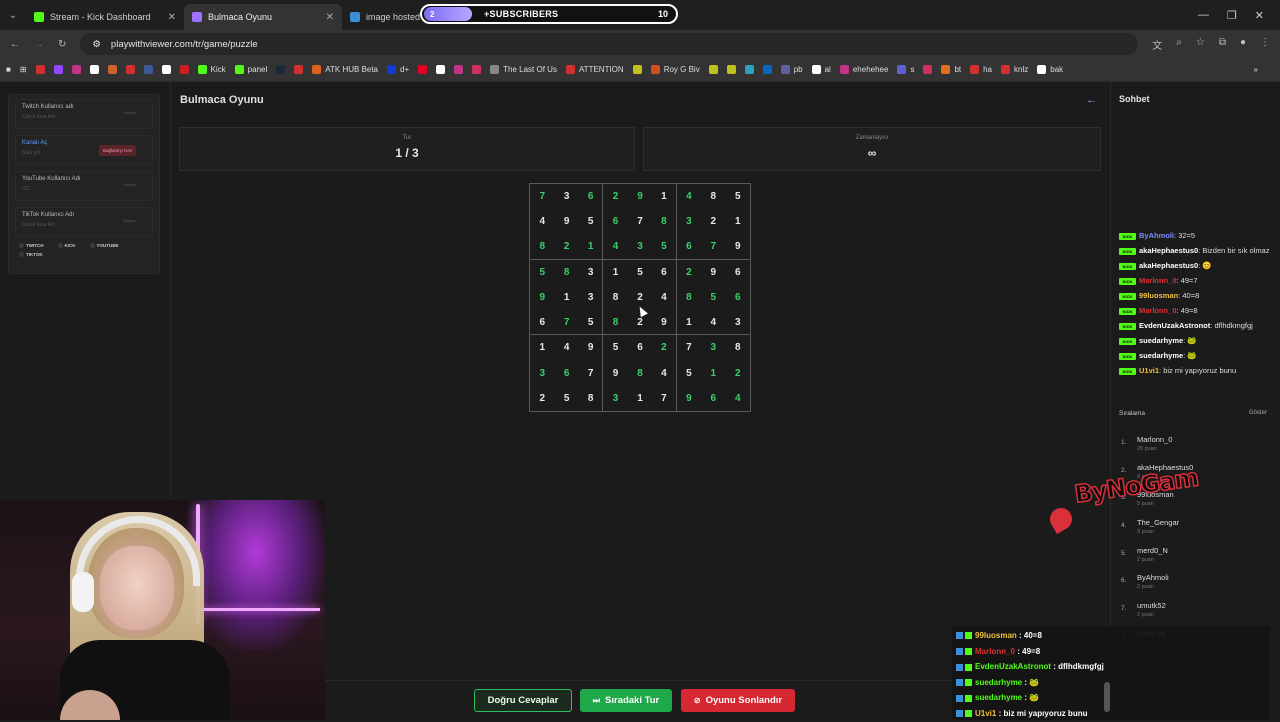 The height and width of the screenshot is (722, 1280). What do you see at coordinates (23, 69) in the screenshot?
I see `apps-grid-icon: ⊞` at bounding box center [23, 69].